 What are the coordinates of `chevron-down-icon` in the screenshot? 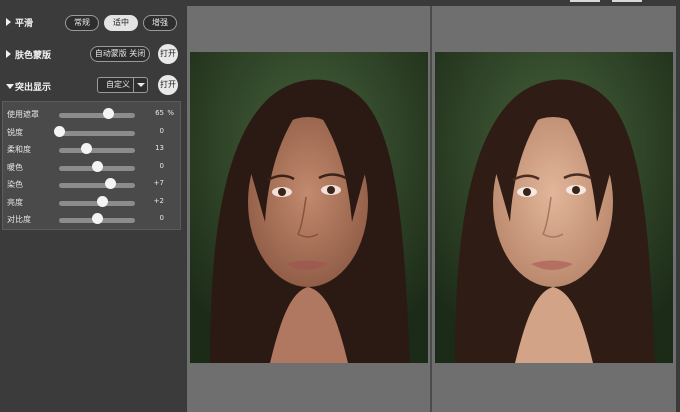 It's located at (140, 85).